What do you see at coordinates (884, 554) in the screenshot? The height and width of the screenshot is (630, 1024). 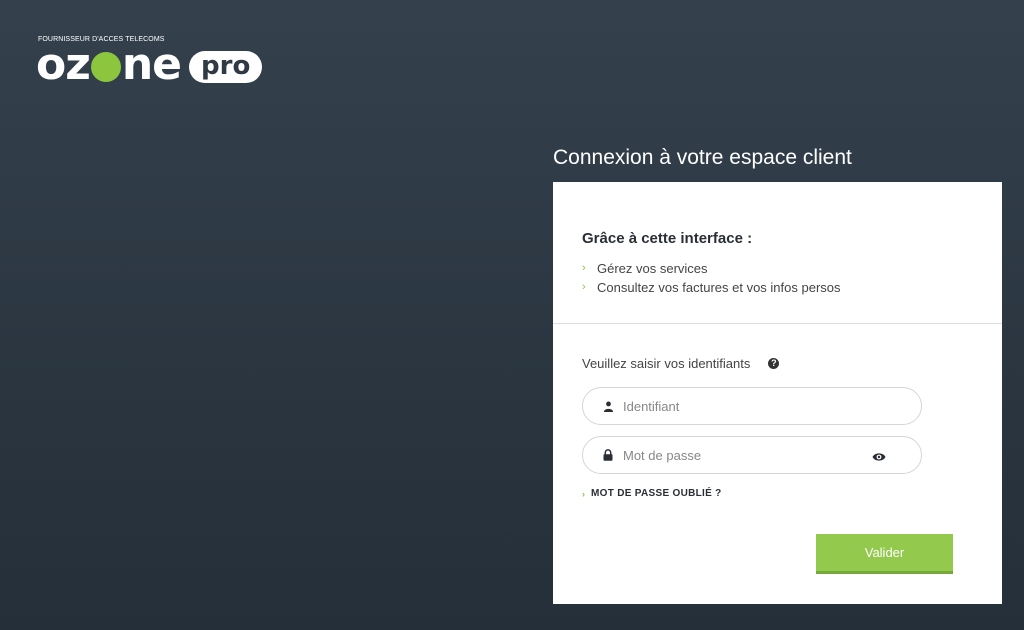 I see `submit-button: Valider` at bounding box center [884, 554].